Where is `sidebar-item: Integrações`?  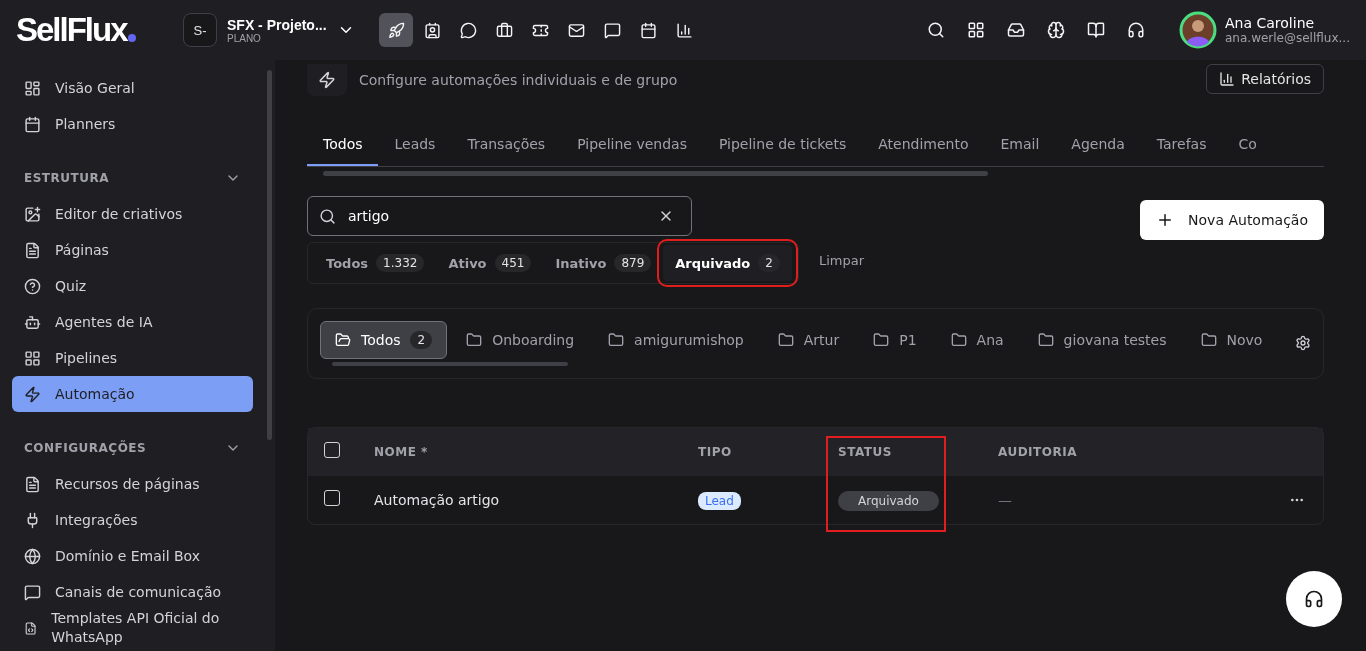 sidebar-item: Integrações is located at coordinates (132, 520).